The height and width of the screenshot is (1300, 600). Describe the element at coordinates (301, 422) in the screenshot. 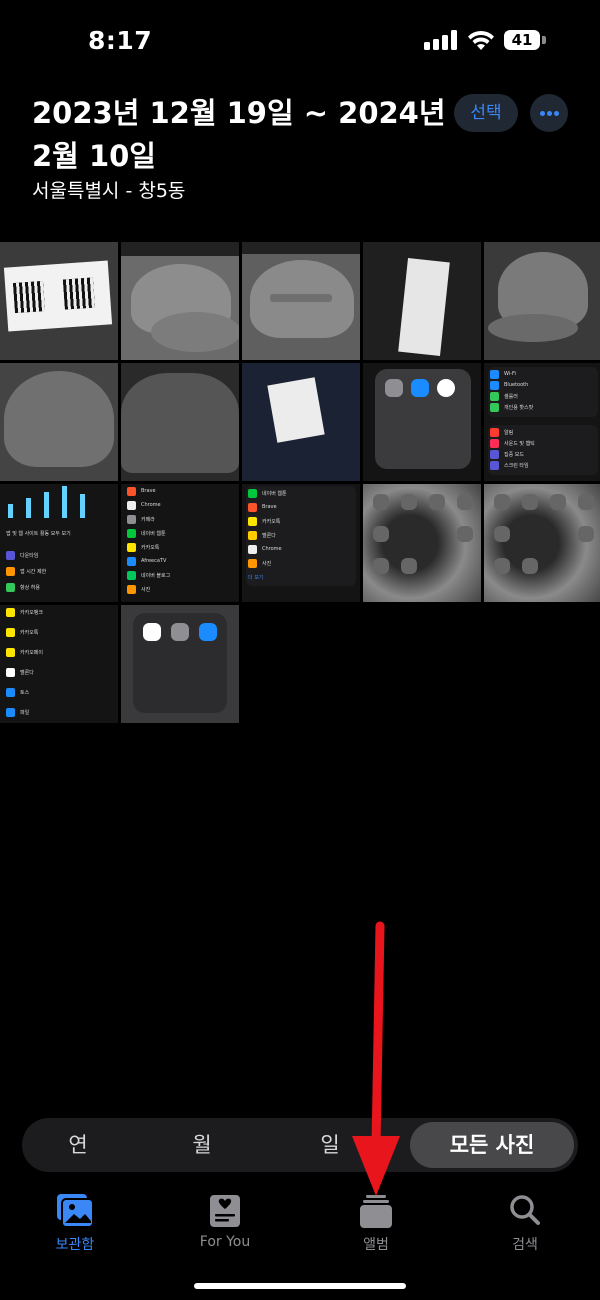

I see `photo-vineyard-tag` at that location.